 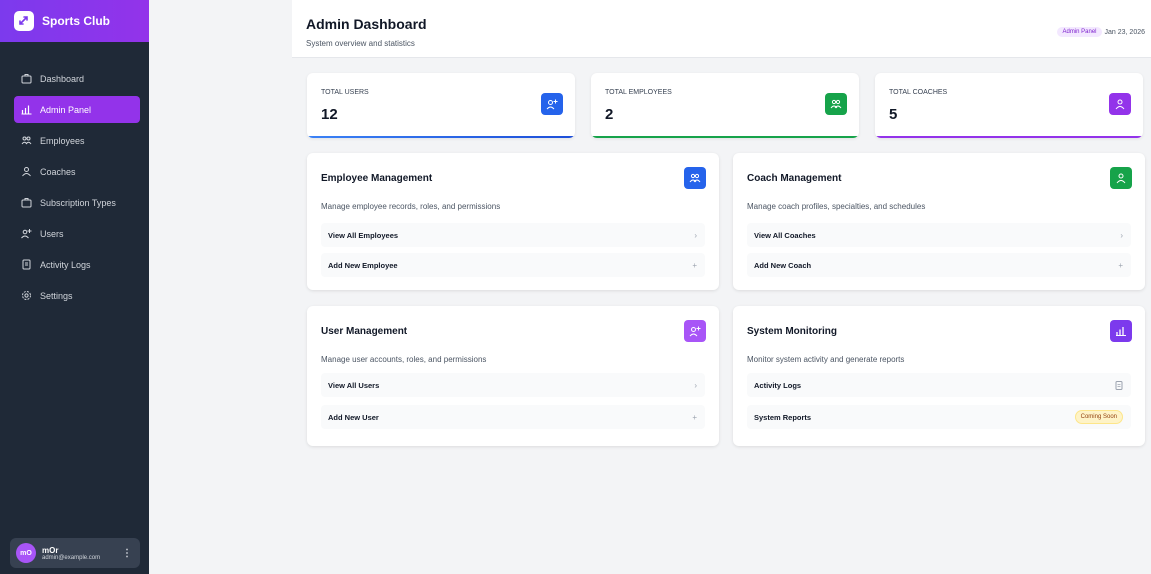 What do you see at coordinates (1124, 32) in the screenshot?
I see `header-date: Jan 23, 2026` at bounding box center [1124, 32].